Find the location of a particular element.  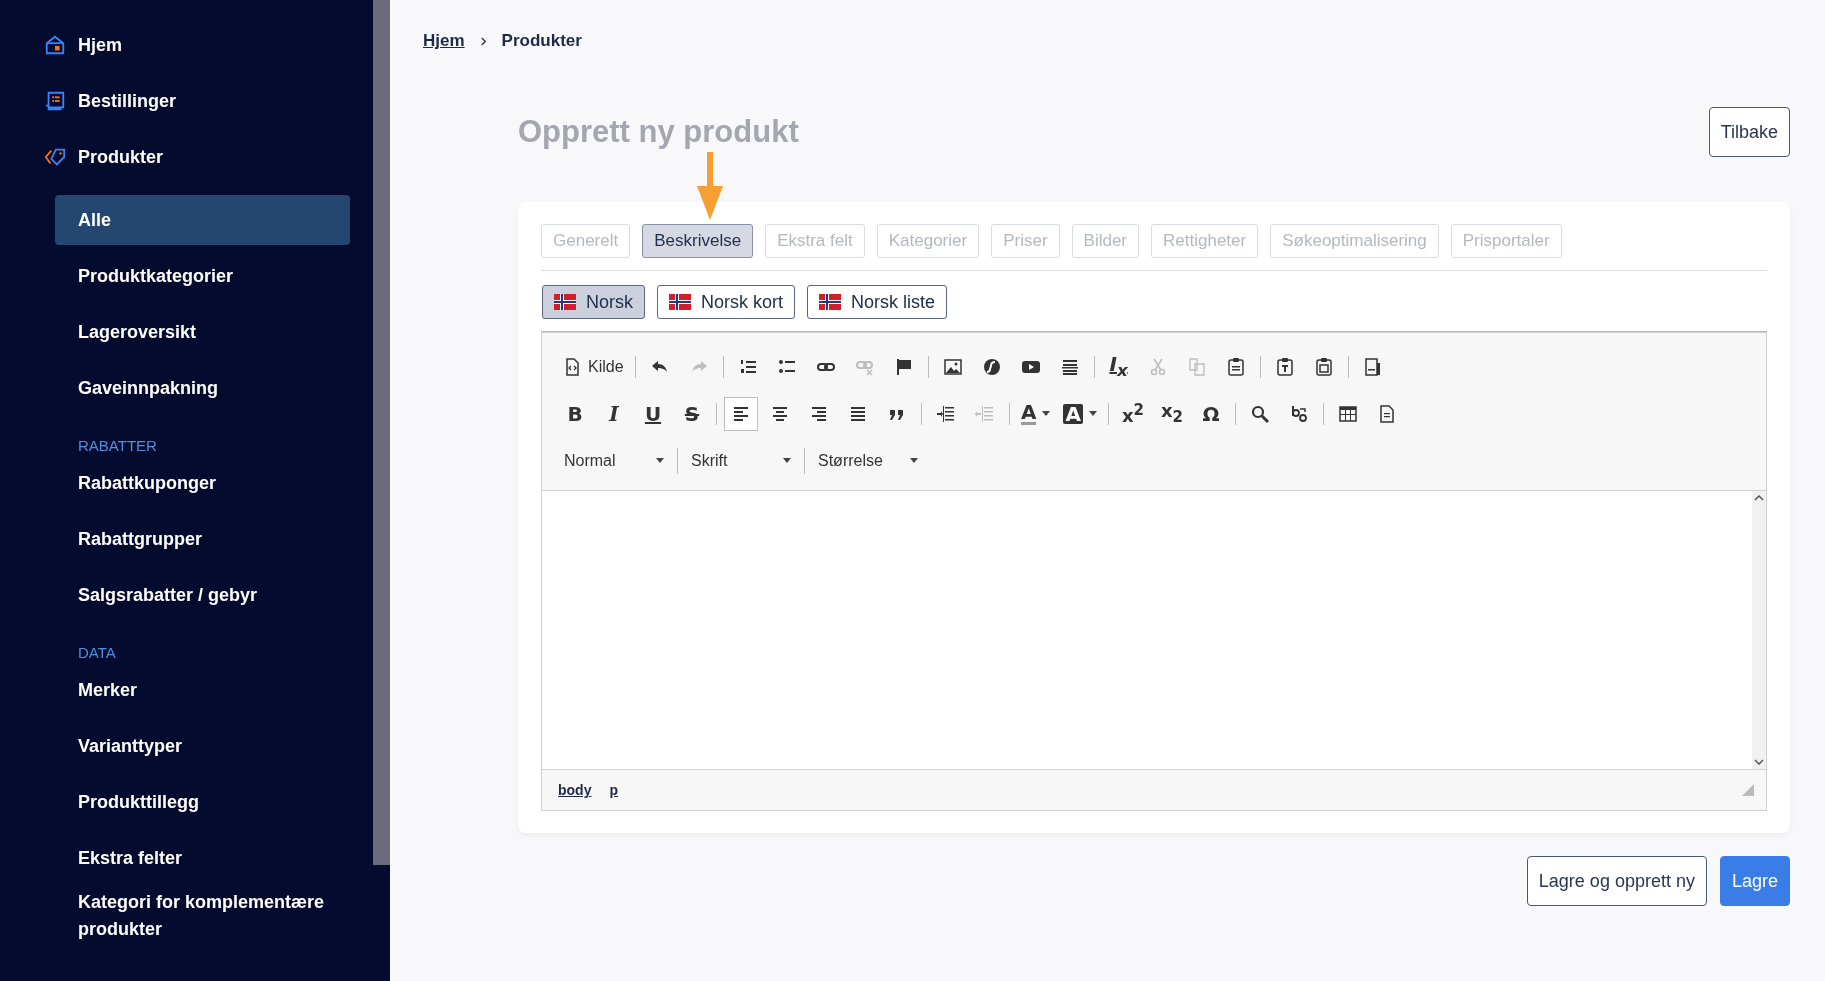

language-tab: Norsk kort is located at coordinates (726, 302).